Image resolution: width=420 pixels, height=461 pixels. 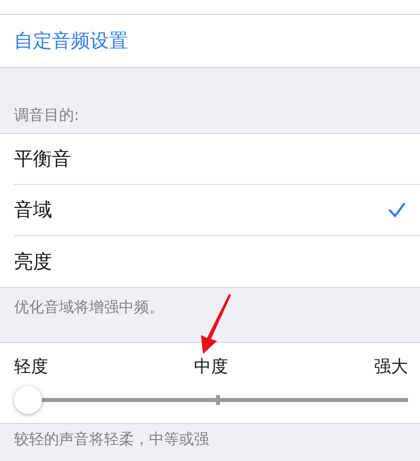 What do you see at coordinates (391, 367) in the screenshot?
I see `level-label: 强大` at bounding box center [391, 367].